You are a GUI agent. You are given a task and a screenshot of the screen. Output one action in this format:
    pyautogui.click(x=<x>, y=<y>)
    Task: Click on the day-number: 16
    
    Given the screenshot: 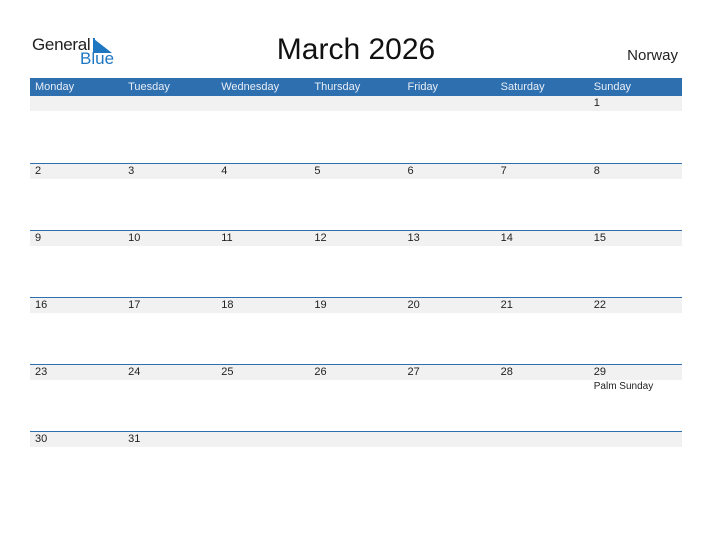 What is the action you would take?
    pyautogui.click(x=41, y=305)
    